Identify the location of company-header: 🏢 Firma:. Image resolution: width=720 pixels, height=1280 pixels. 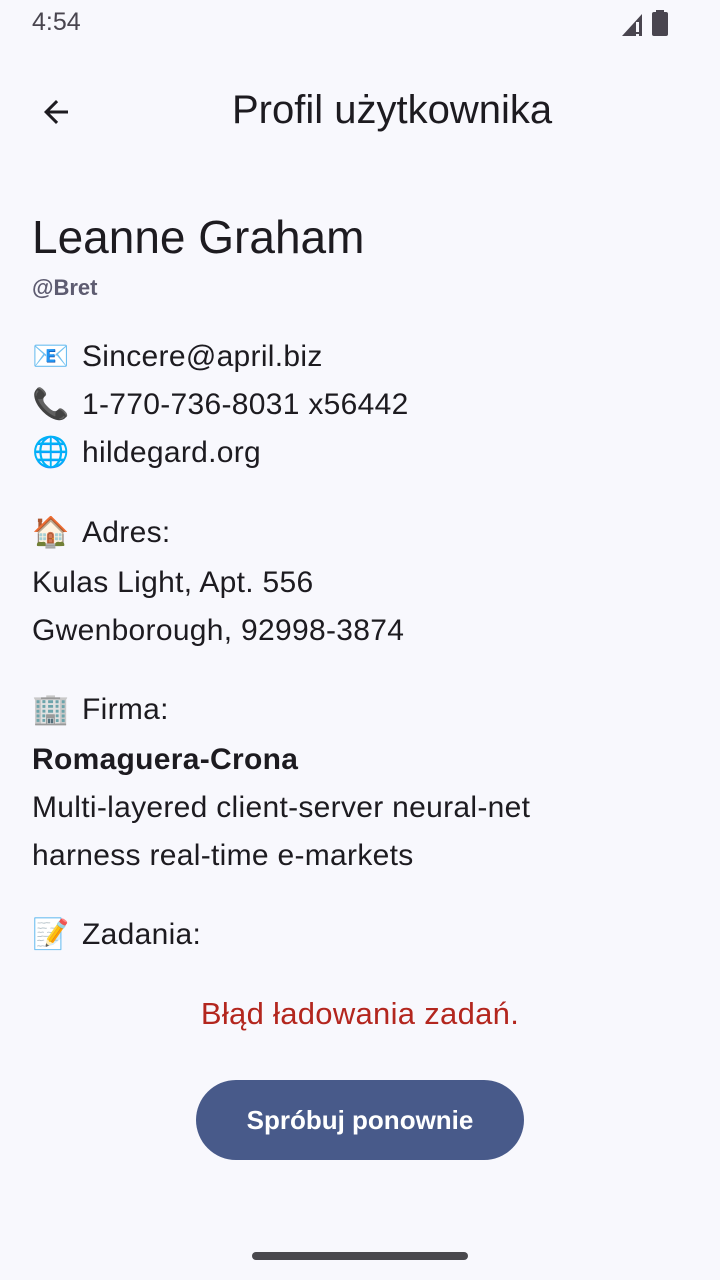
(100, 710).